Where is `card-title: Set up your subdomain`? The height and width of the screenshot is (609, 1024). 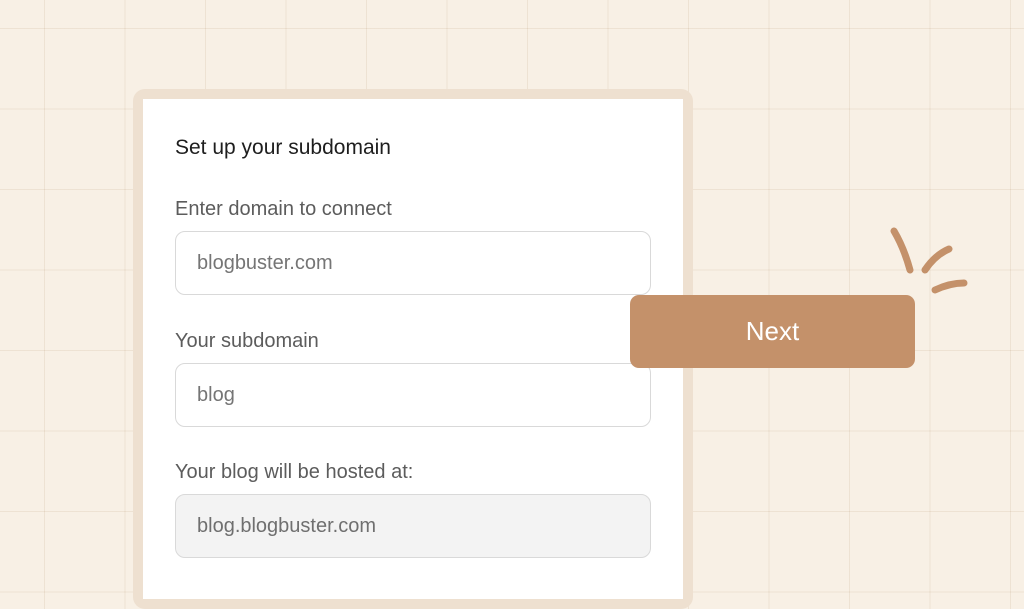
card-title: Set up your subdomain is located at coordinates (283, 147).